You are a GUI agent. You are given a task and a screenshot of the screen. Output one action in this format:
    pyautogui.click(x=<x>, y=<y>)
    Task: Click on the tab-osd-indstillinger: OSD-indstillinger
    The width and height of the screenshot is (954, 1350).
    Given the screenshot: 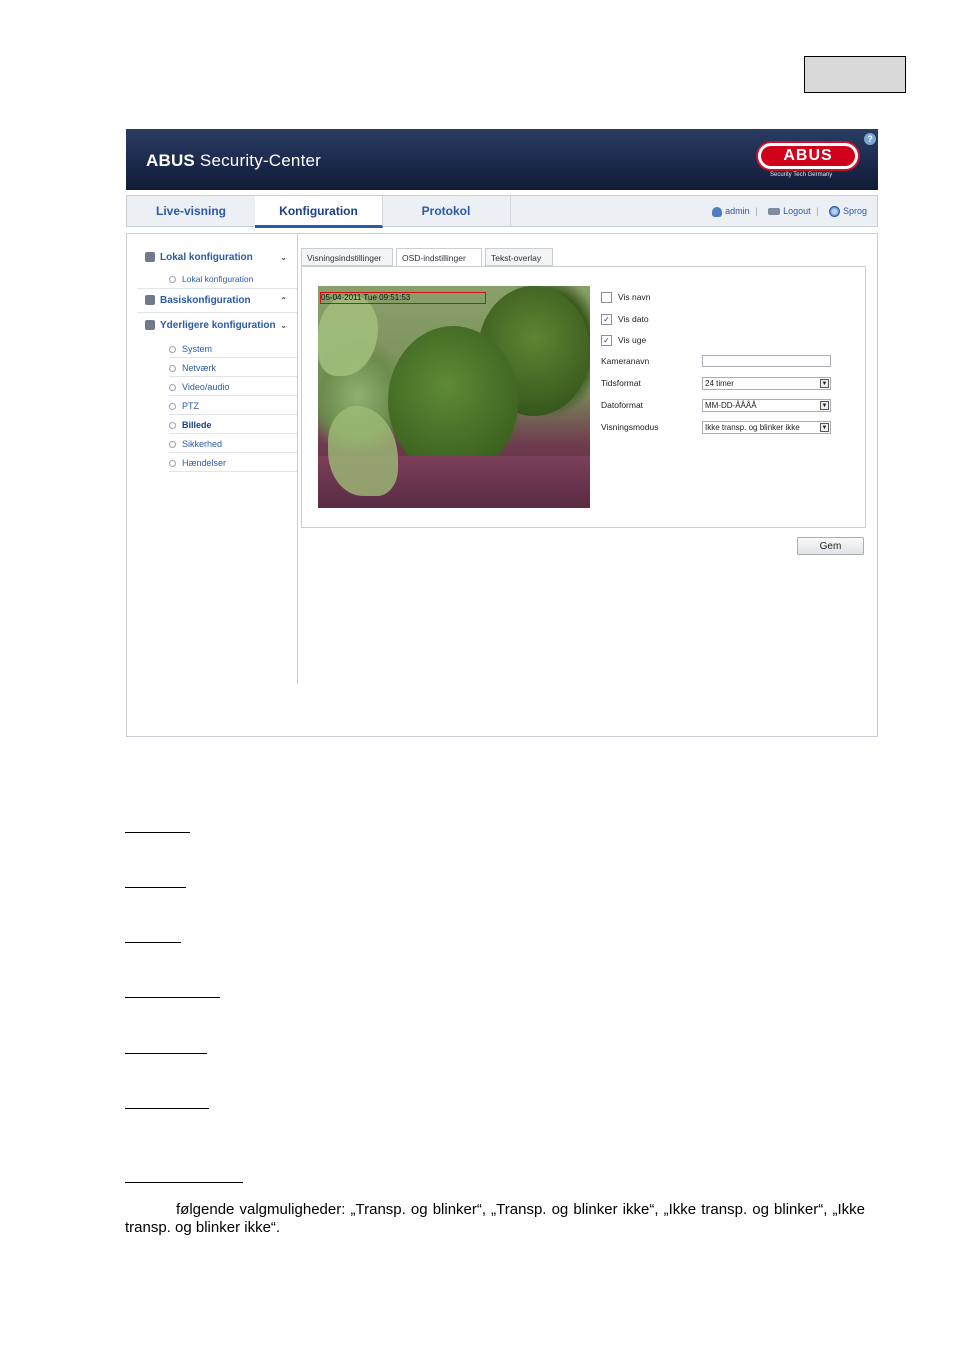 What is the action you would take?
    pyautogui.click(x=439, y=257)
    